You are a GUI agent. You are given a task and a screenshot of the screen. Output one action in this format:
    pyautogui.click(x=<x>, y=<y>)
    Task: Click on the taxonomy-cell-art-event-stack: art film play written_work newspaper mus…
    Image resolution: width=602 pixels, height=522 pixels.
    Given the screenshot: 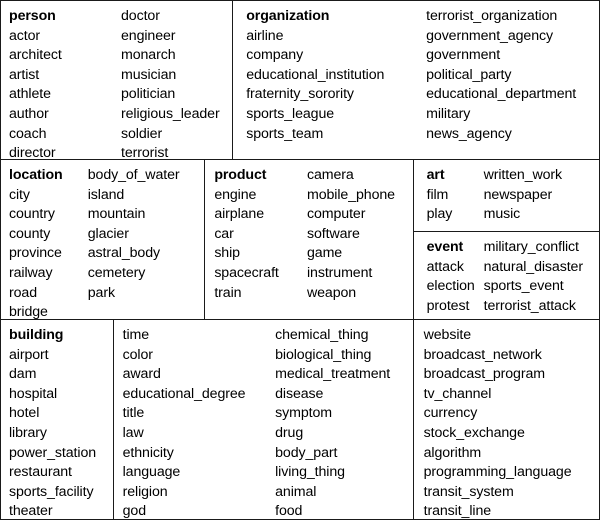 What is the action you would take?
    pyautogui.click(x=506, y=239)
    